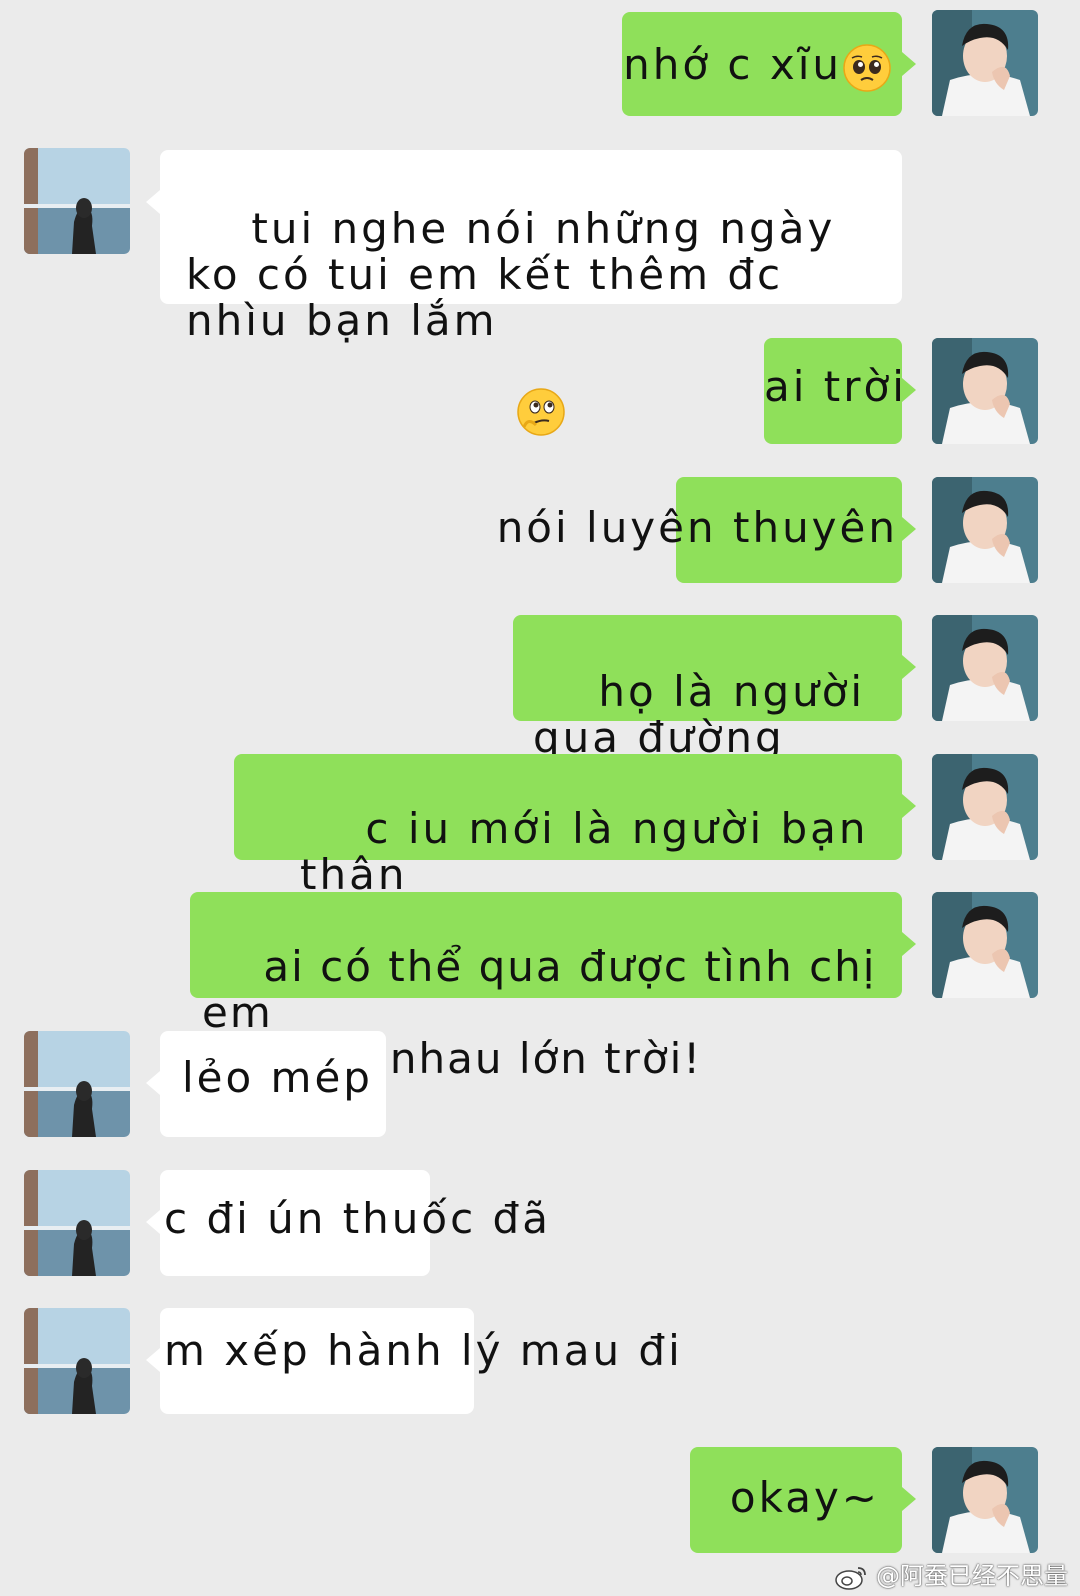 Image resolution: width=1080 pixels, height=1596 pixels. What do you see at coordinates (732, 64) in the screenshot?
I see `message-text: nhớ c xĩu` at bounding box center [732, 64].